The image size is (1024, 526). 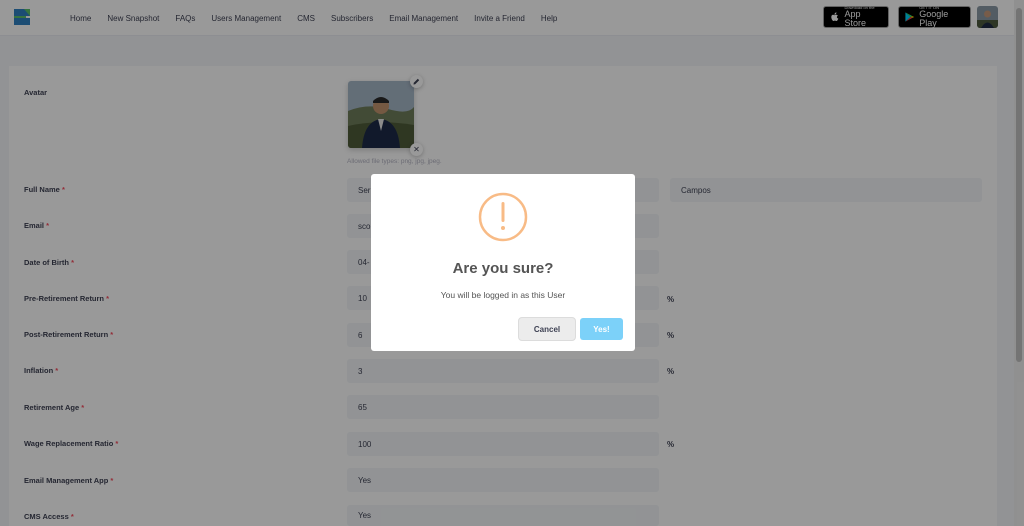 What do you see at coordinates (503, 217) in the screenshot?
I see `warning-icon` at bounding box center [503, 217].